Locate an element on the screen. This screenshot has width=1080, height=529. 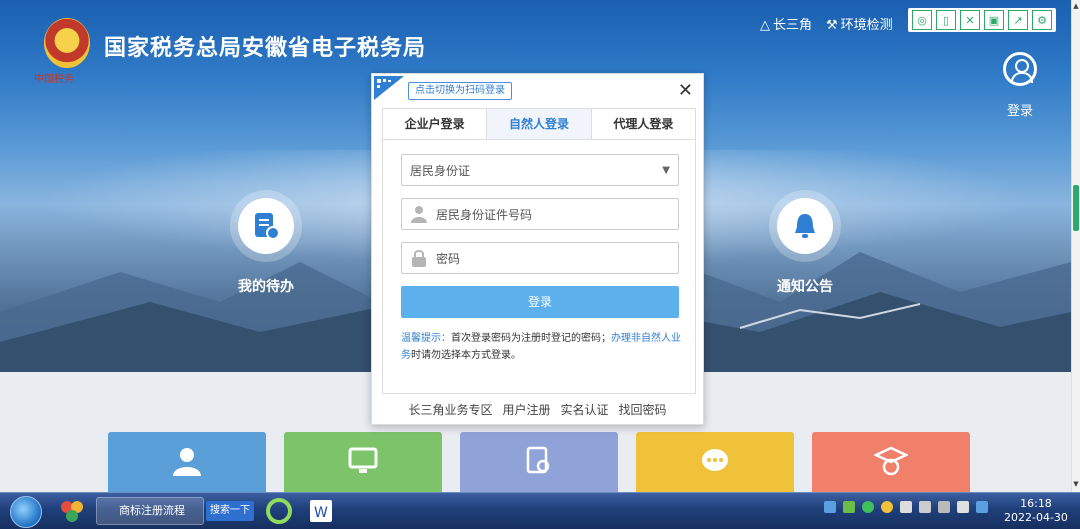
login-type-tabs: 企业户登录 自然人登录 代理人登录 is located at coordinates (539, 124).